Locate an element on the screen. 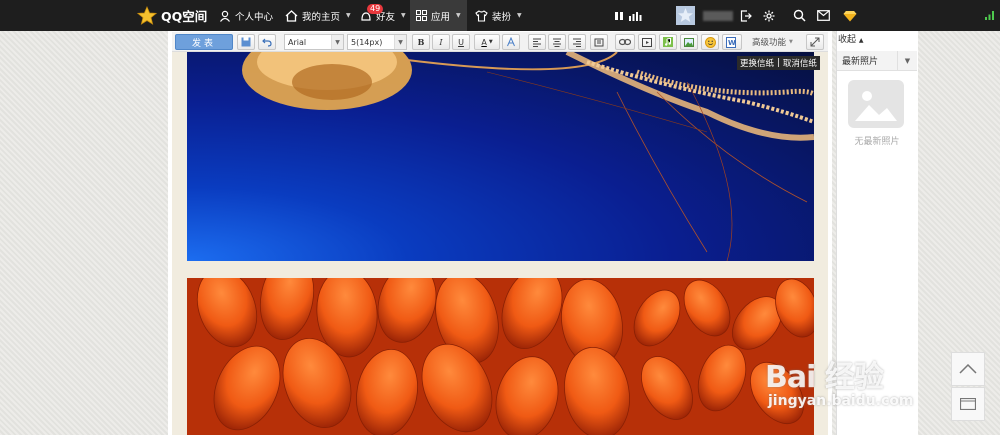 Image resolution: width=1000 pixels, height=435 pixels. image-icon is located at coordinates (689, 42).